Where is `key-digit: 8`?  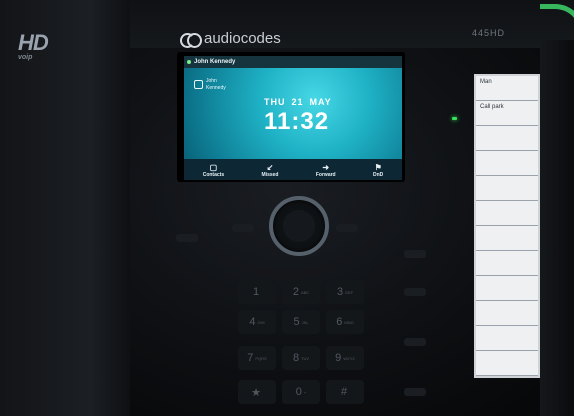
key-digit: 8 is located at coordinates (296, 358).